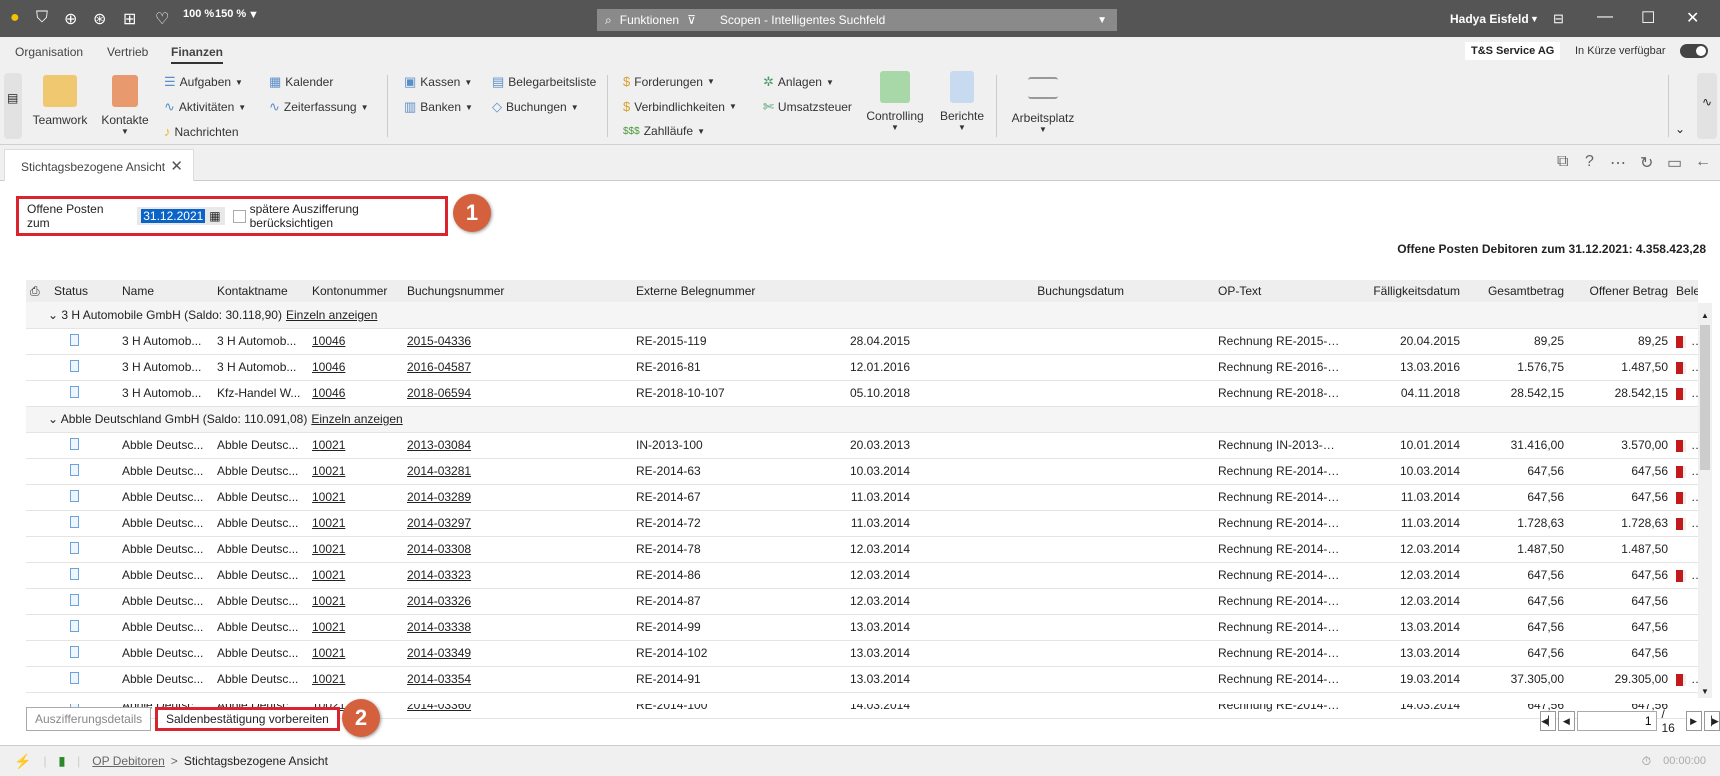  I want to click on minimize-button: —, so click(1605, 17).